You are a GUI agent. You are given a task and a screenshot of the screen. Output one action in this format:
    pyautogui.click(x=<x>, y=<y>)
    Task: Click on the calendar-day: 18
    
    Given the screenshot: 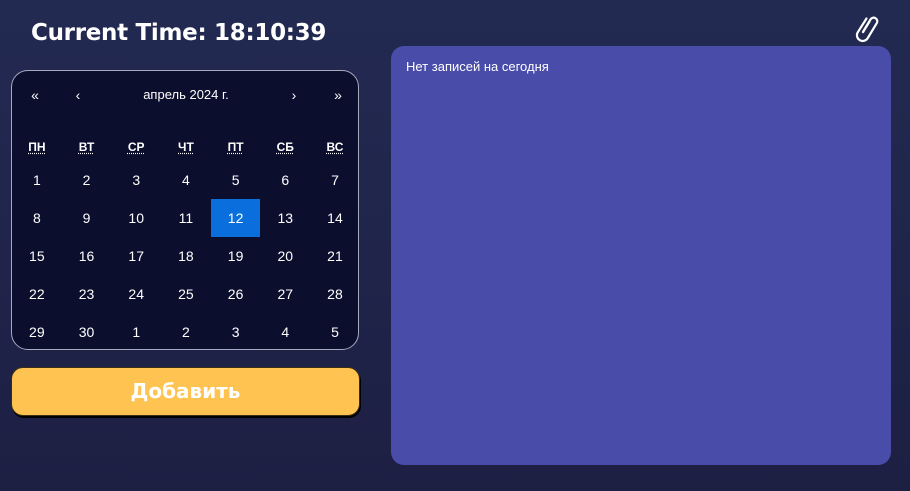 What is the action you would take?
    pyautogui.click(x=186, y=256)
    